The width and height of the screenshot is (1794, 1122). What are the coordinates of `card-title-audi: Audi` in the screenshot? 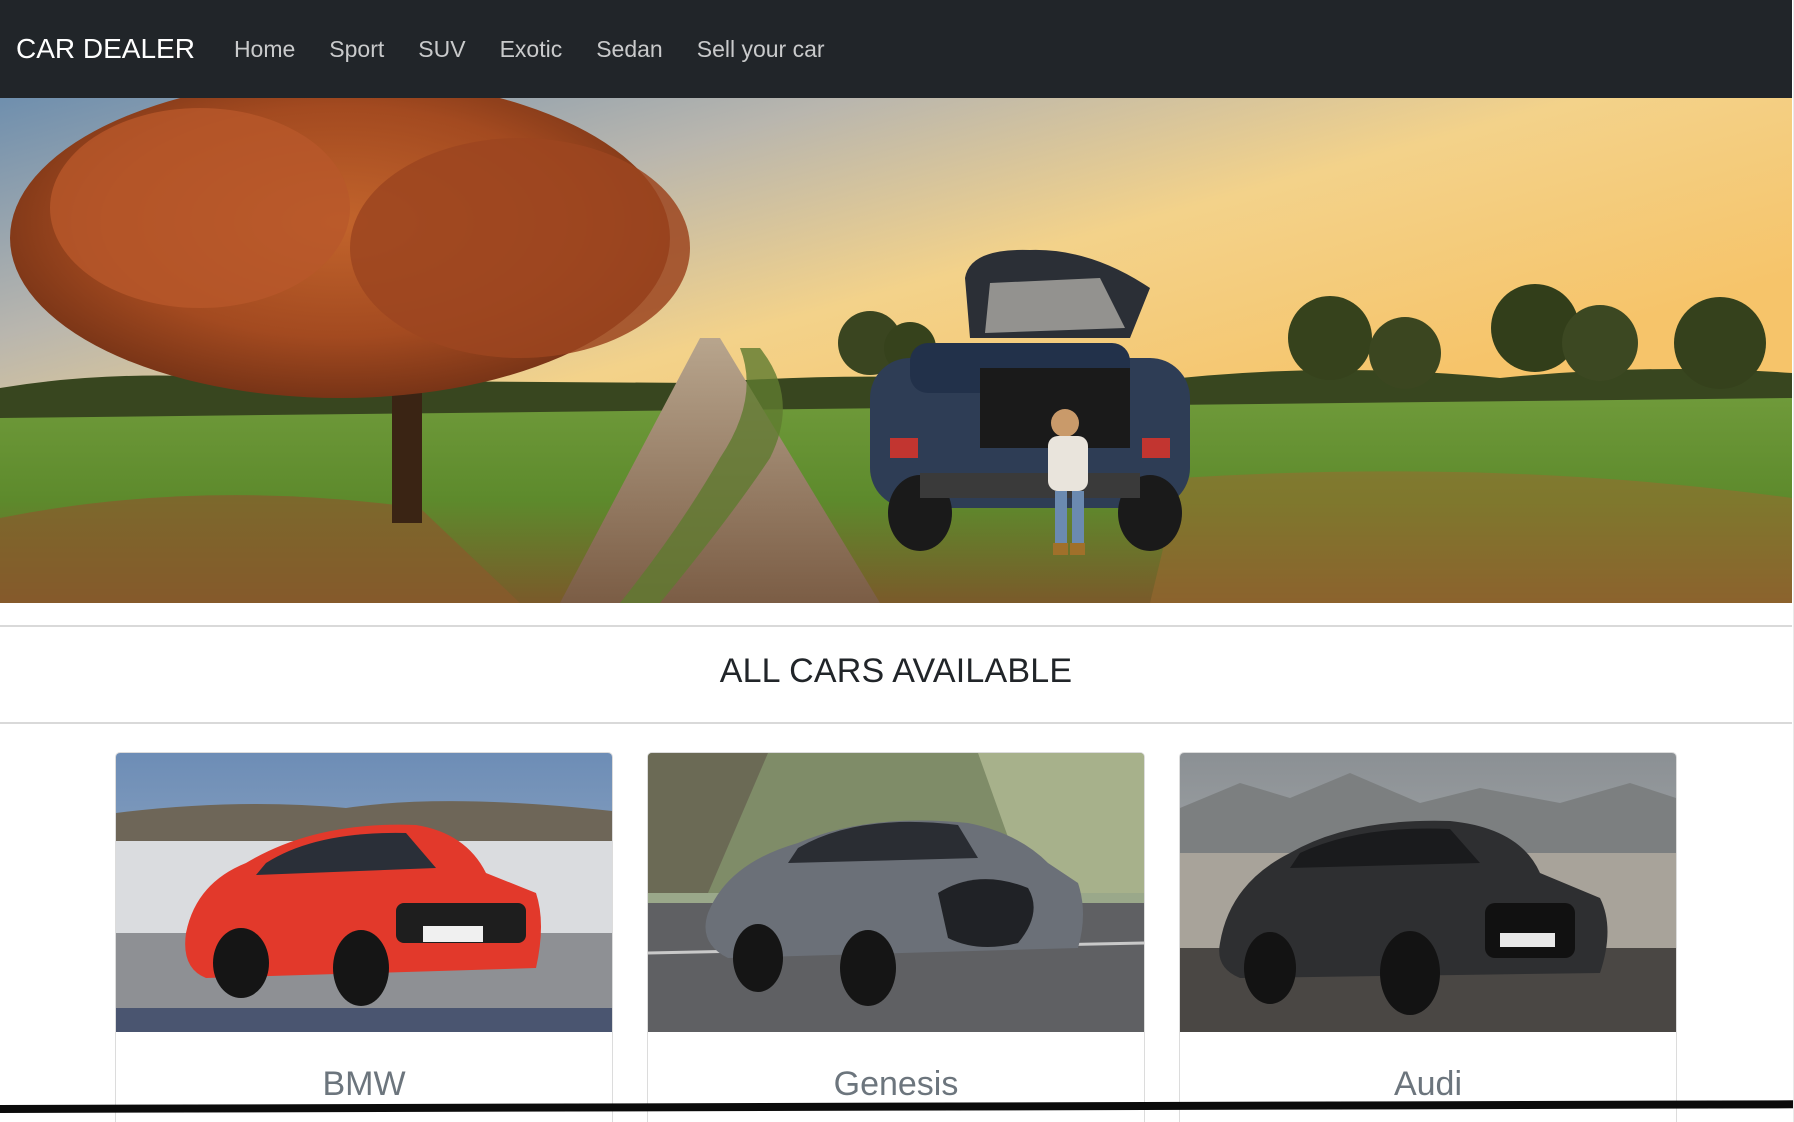 It's located at (1428, 1084).